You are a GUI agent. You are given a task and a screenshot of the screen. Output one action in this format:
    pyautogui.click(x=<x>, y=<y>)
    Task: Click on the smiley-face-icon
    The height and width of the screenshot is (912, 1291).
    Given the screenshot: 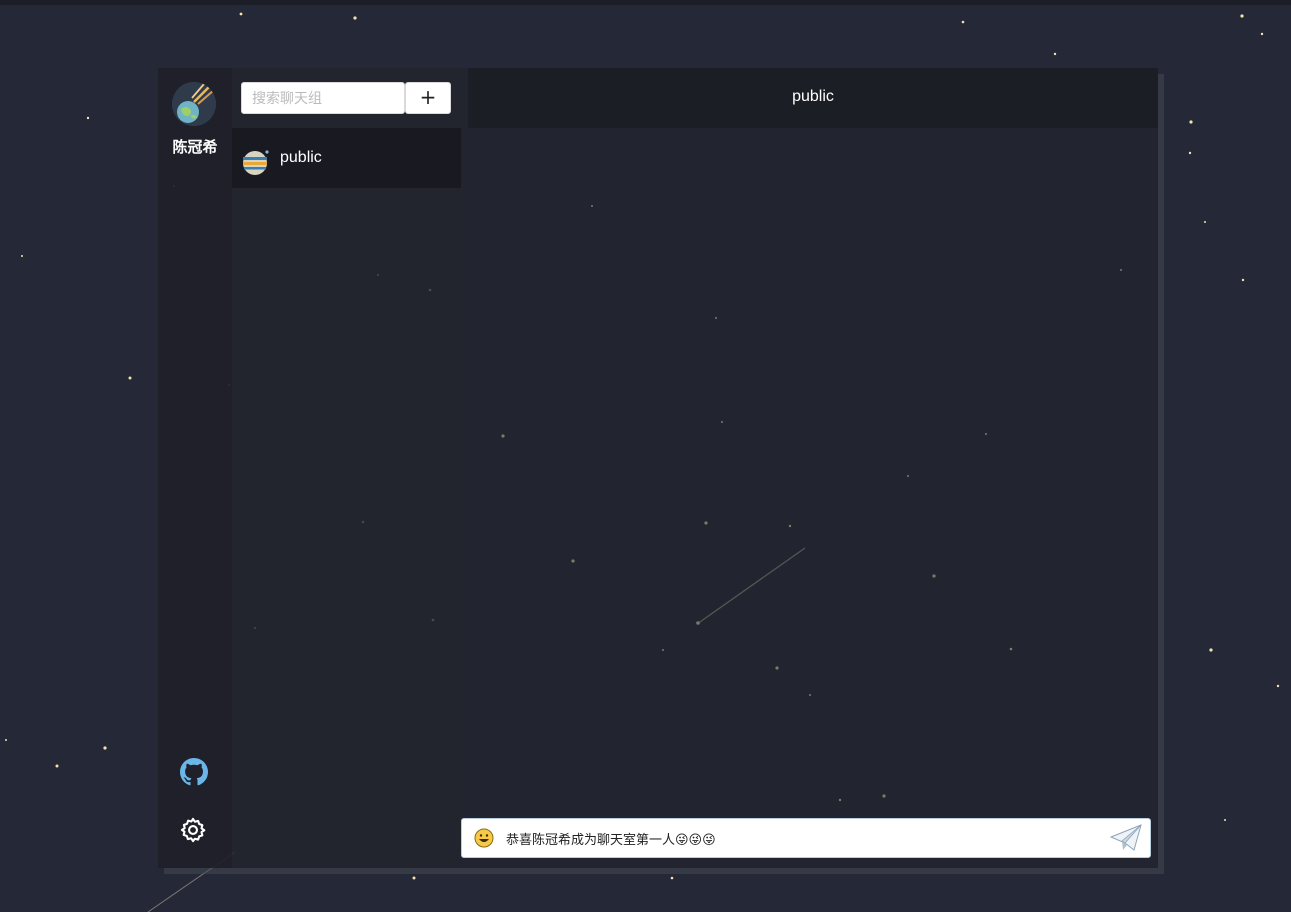 What is the action you would take?
    pyautogui.click(x=484, y=838)
    